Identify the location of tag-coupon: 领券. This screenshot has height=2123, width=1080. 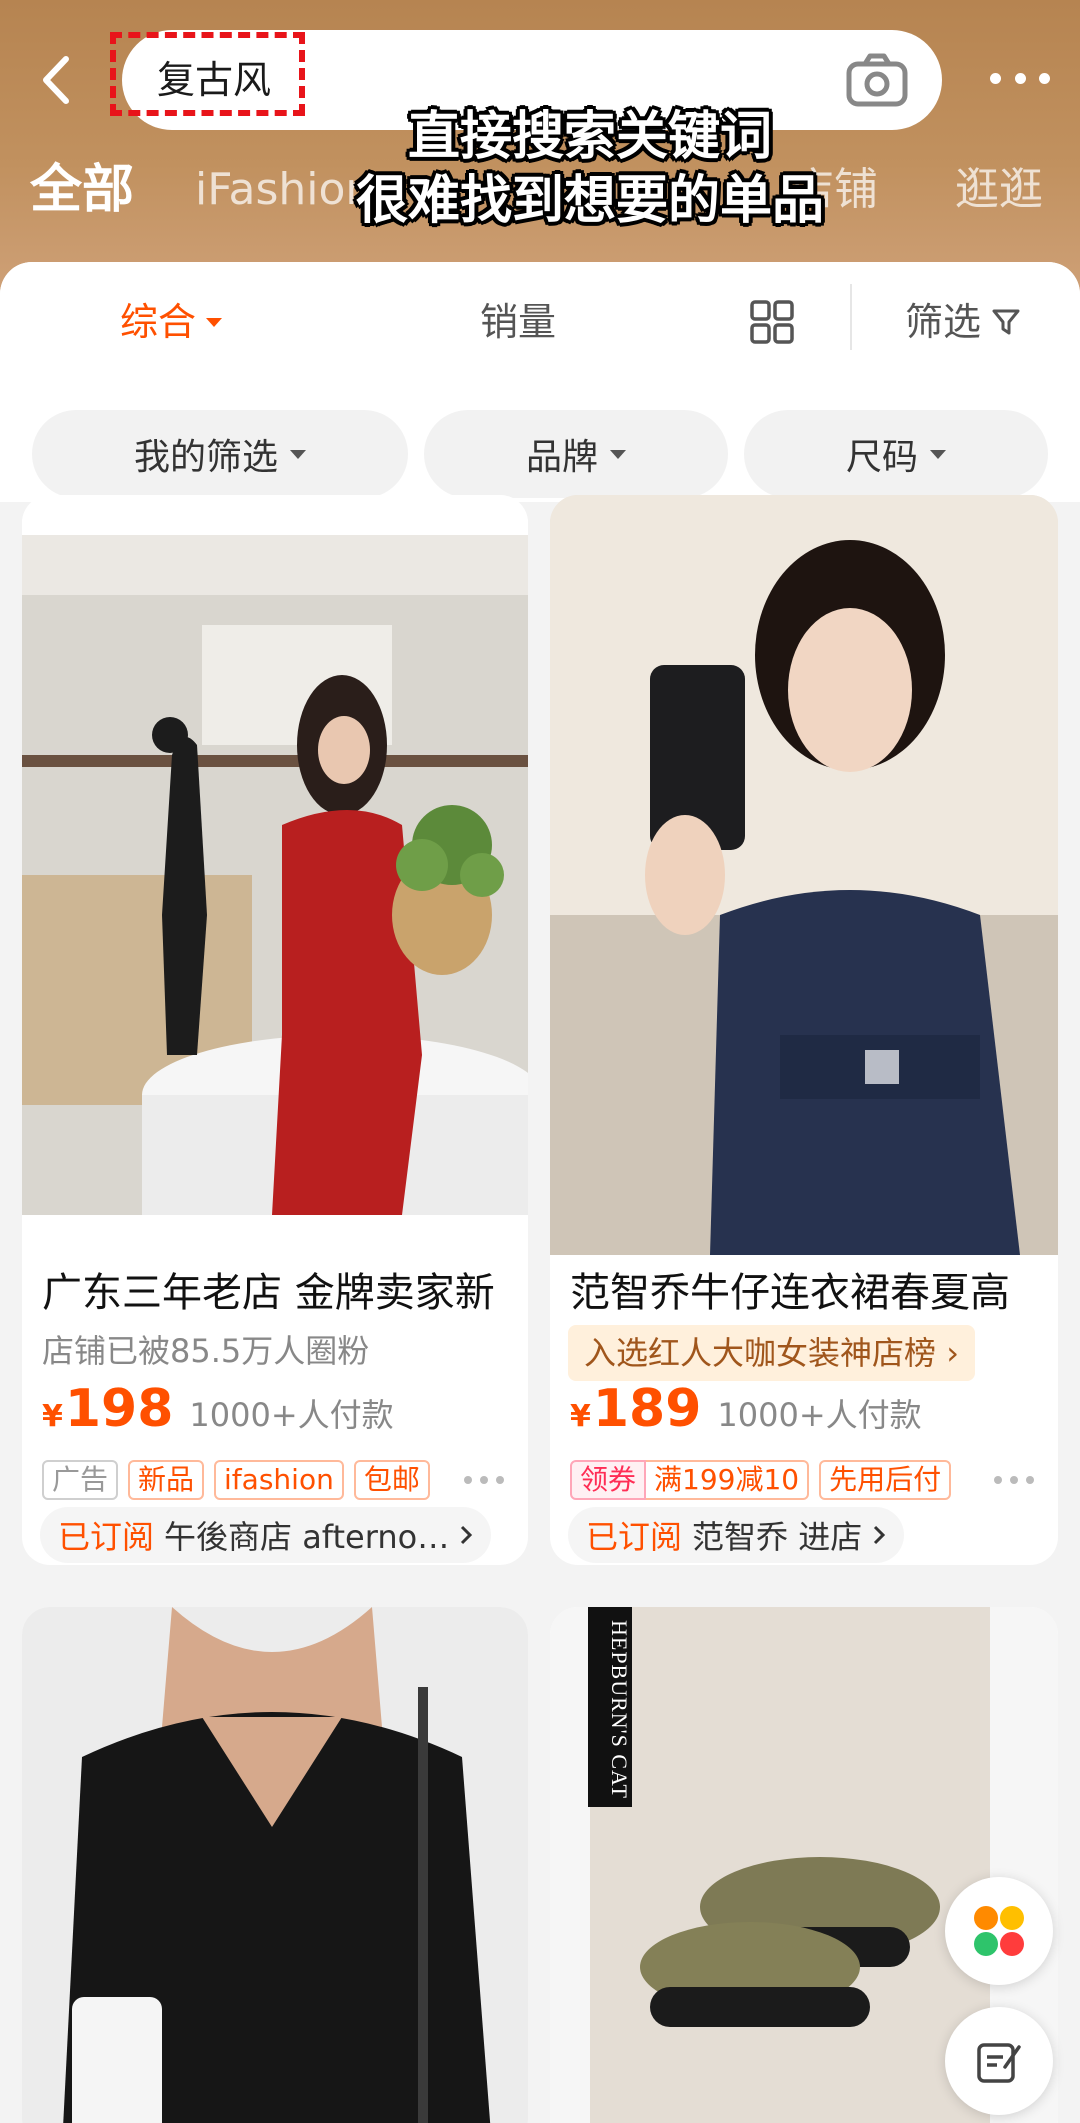
(608, 1480).